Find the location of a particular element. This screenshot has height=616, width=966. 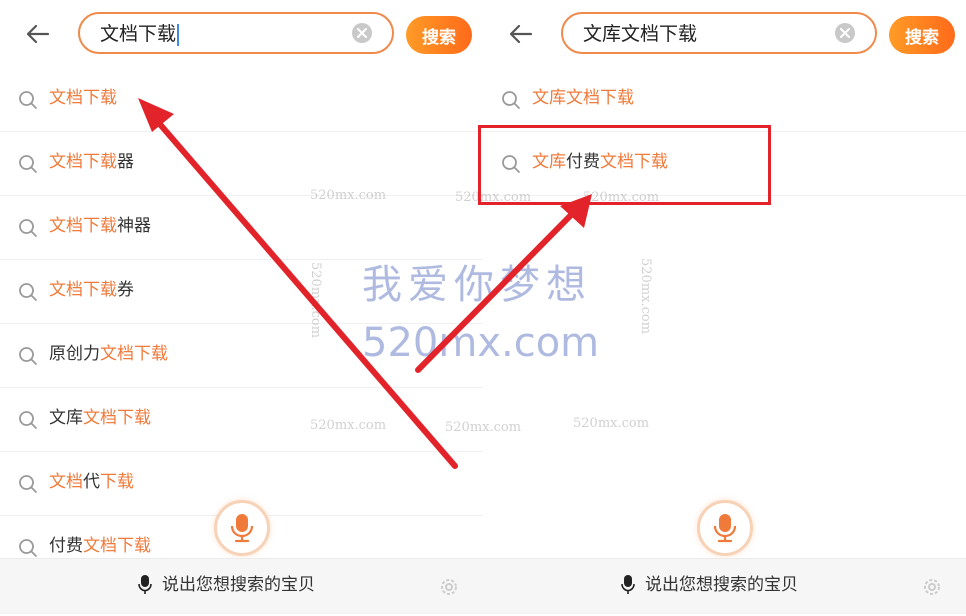

suggestion-item: 文档下载 is located at coordinates (241, 100).